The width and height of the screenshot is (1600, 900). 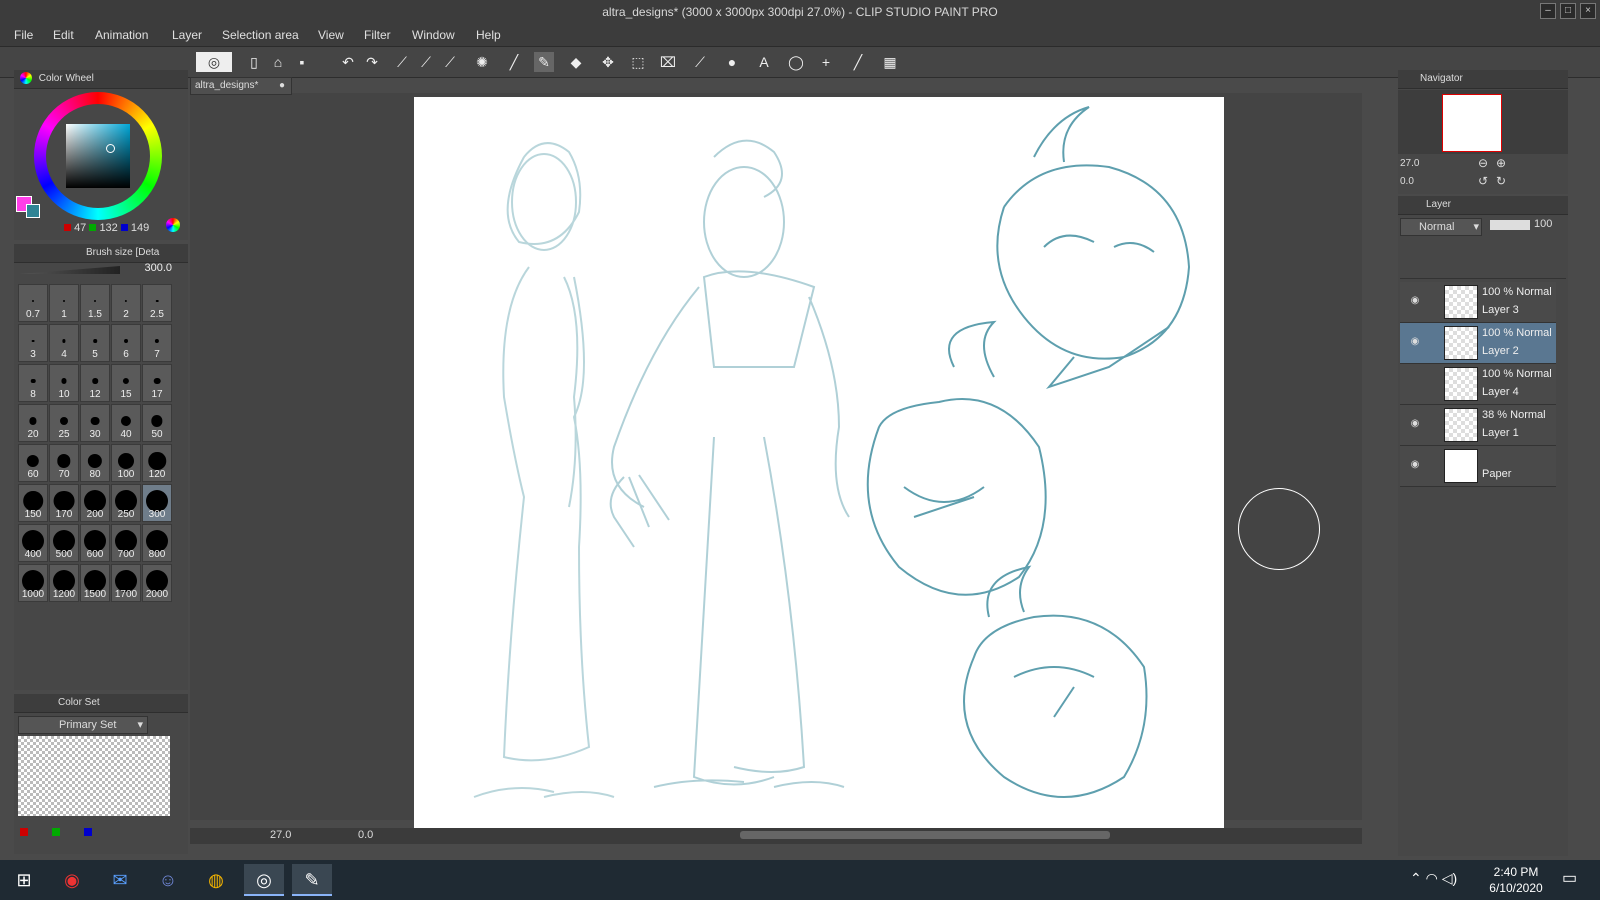 What do you see at coordinates (1588, 11) in the screenshot?
I see `close-button: ×` at bounding box center [1588, 11].